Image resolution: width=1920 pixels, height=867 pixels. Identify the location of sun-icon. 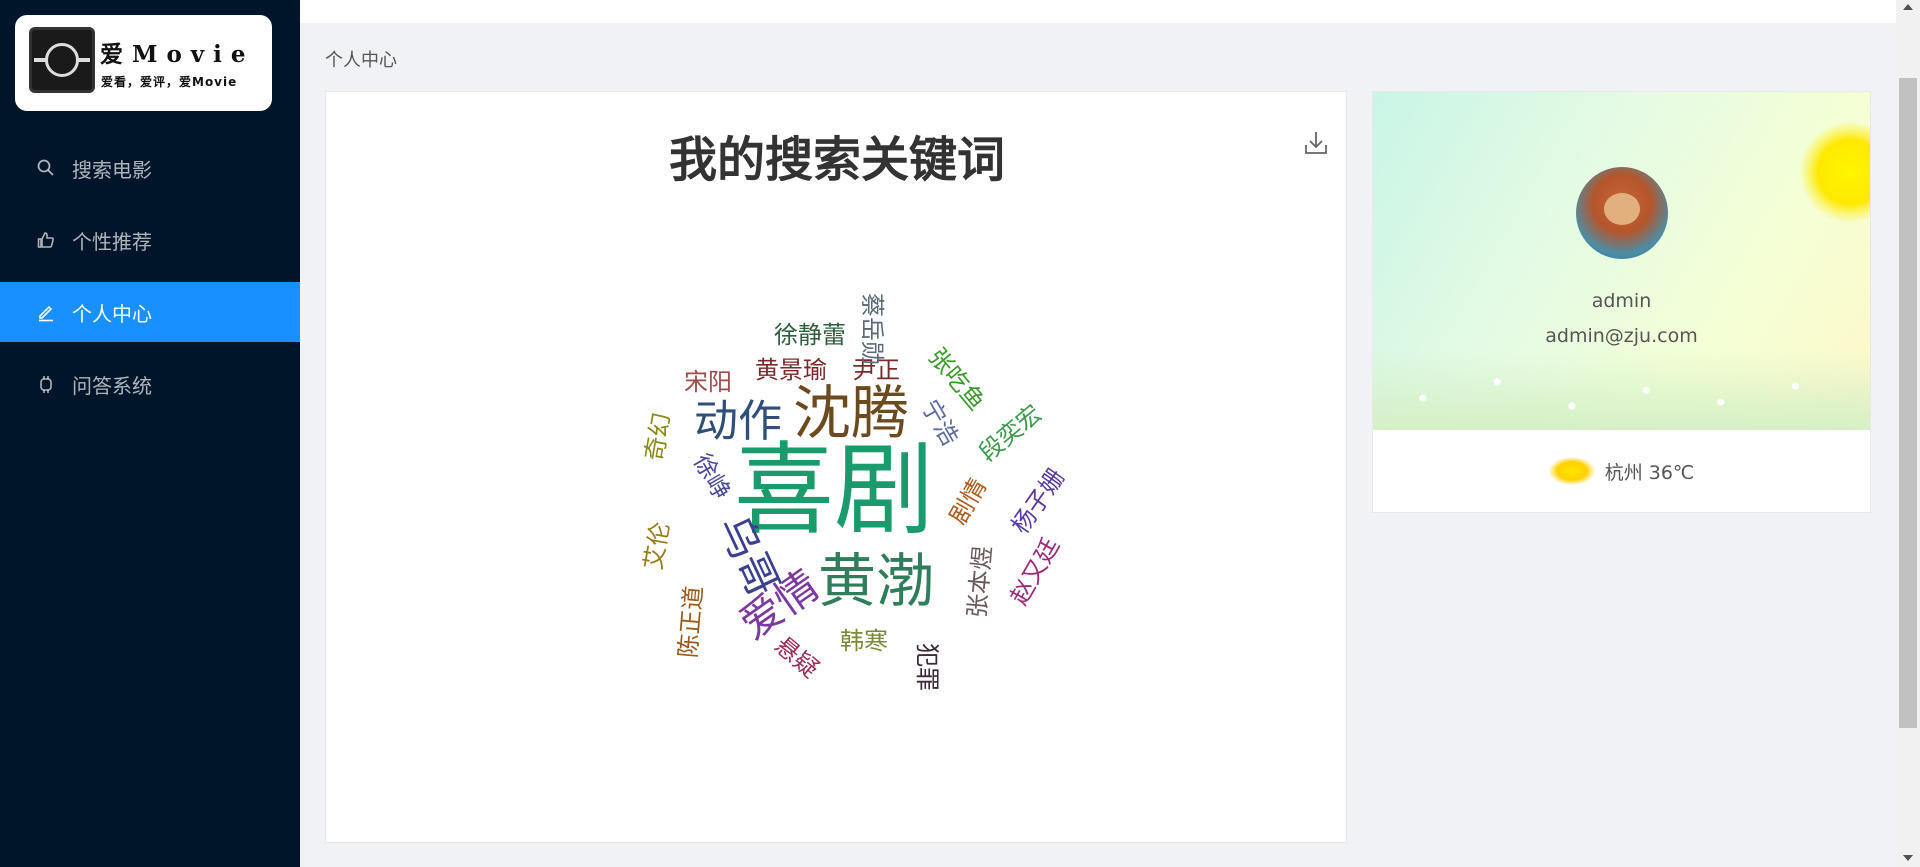
(1571, 471).